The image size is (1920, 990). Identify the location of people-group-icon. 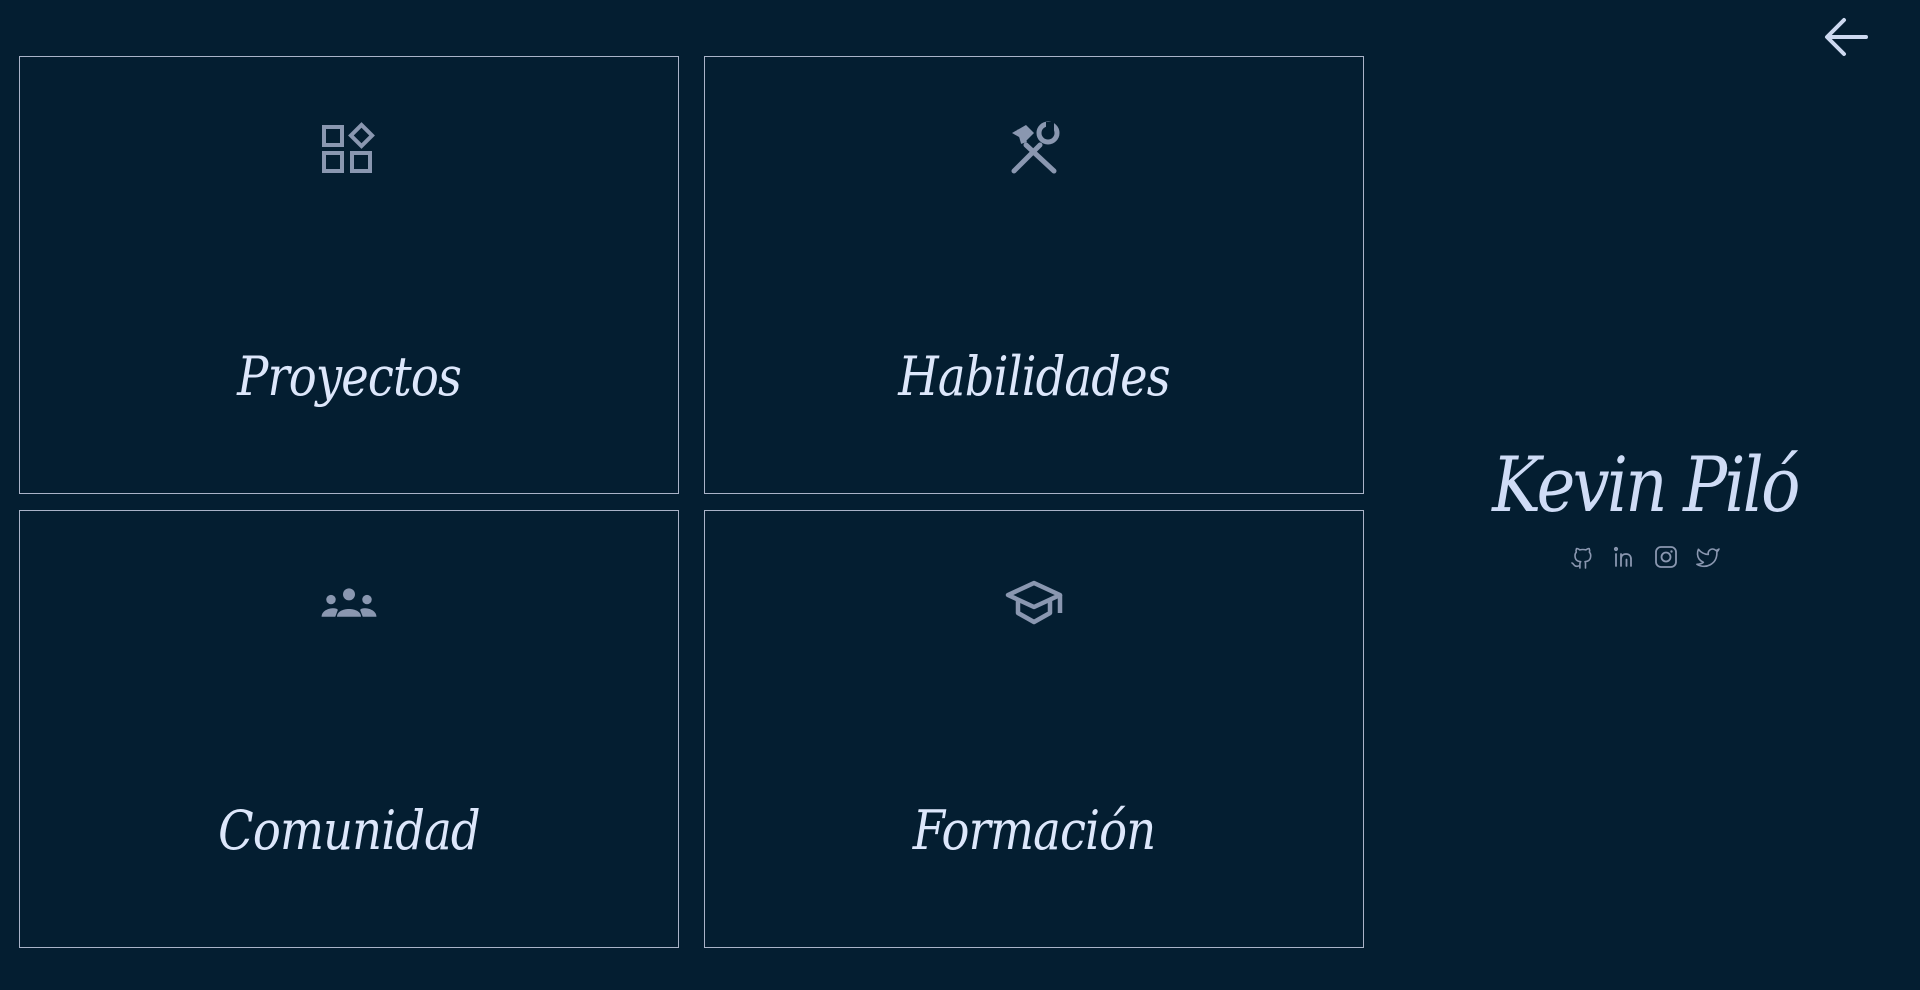
(349, 603).